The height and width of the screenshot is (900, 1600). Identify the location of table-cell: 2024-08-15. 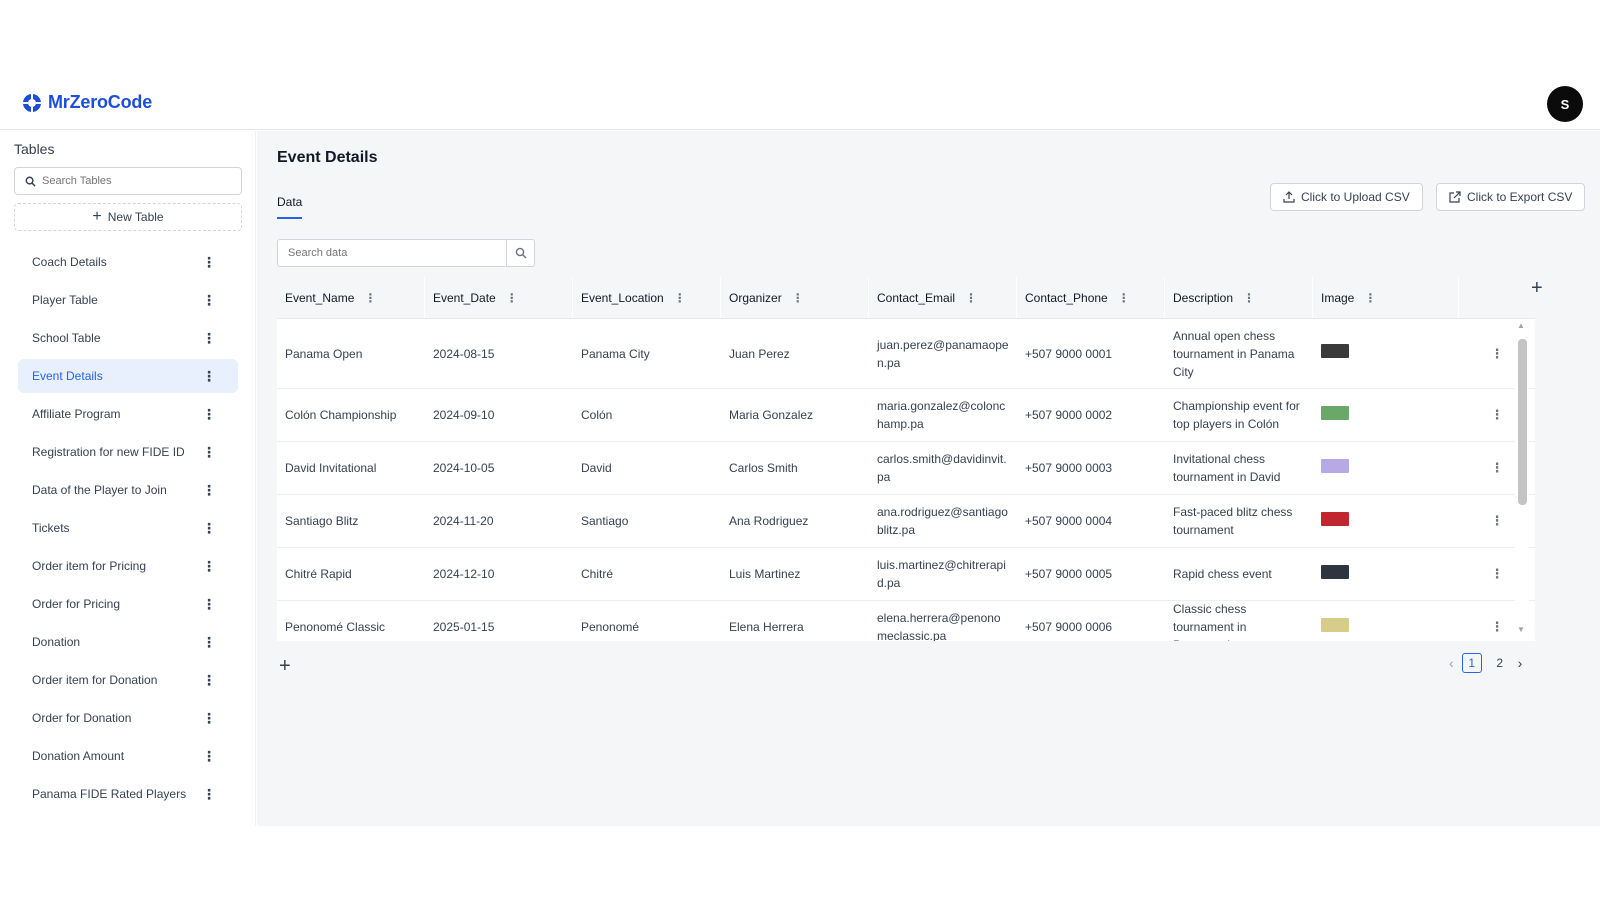
(499, 354).